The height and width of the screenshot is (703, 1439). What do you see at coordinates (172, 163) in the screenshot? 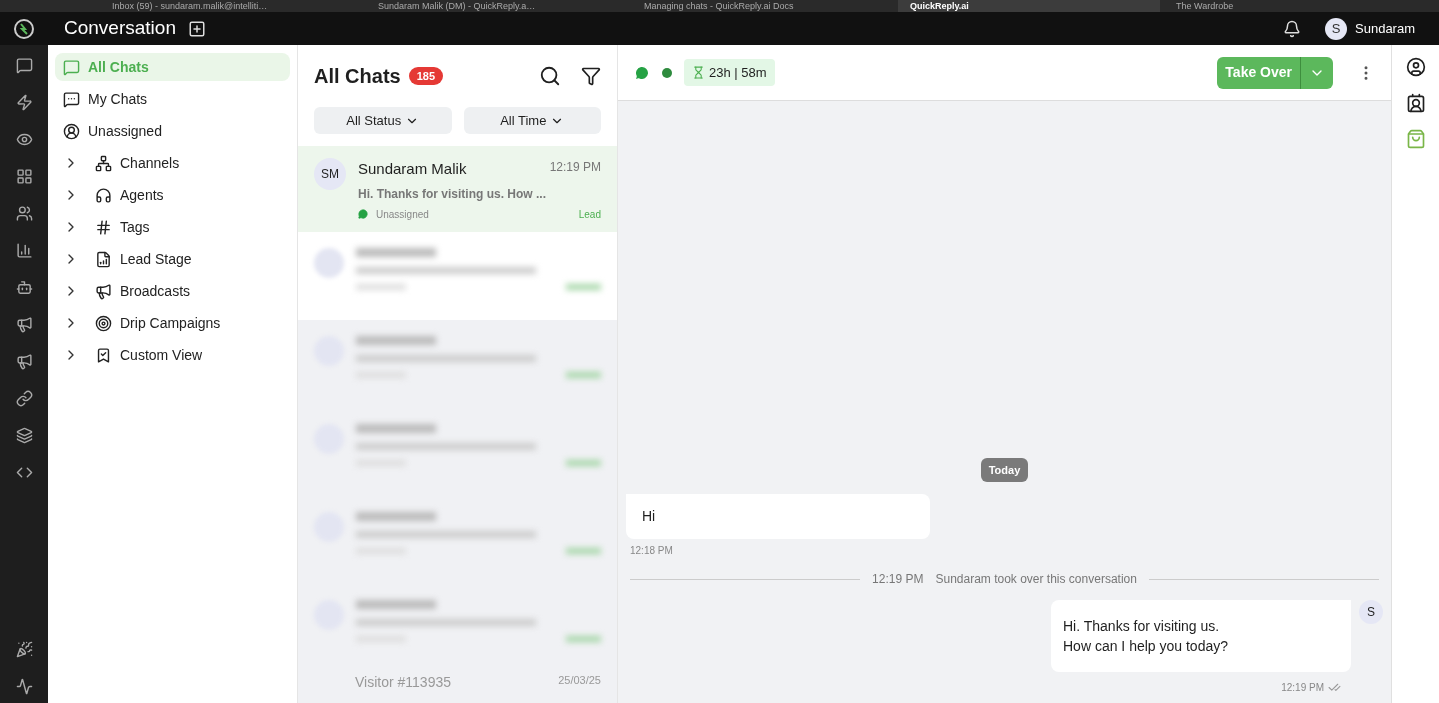
I see `nav-item: Channels` at bounding box center [172, 163].